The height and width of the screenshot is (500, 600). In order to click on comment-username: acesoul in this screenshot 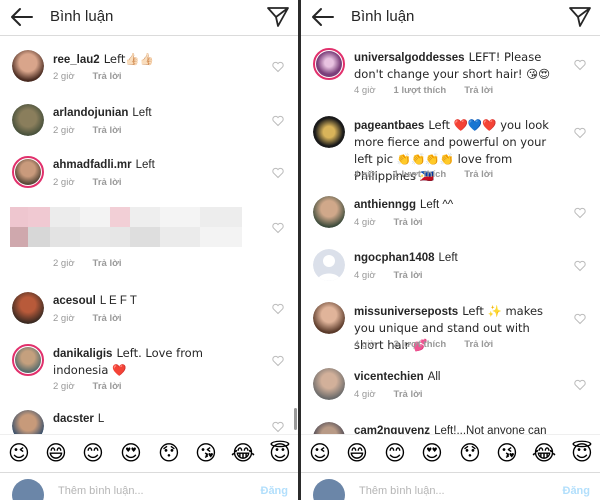, I will do `click(74, 301)`.